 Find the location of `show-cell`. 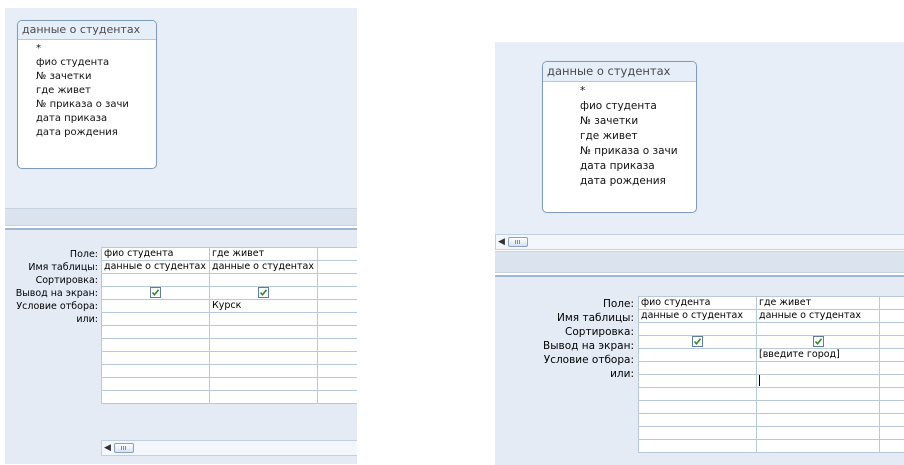

show-cell is located at coordinates (818, 342).